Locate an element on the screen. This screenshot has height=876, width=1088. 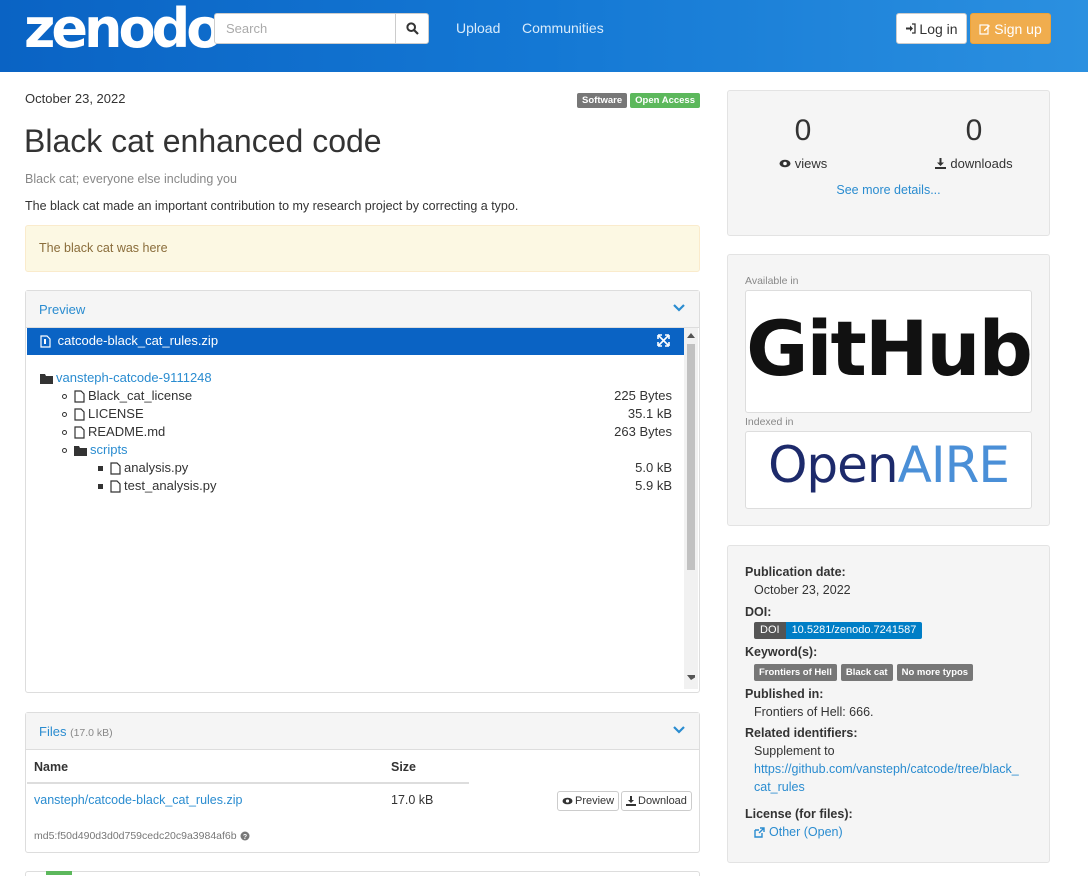
preview-panel-heading: Preview is located at coordinates (362, 309).